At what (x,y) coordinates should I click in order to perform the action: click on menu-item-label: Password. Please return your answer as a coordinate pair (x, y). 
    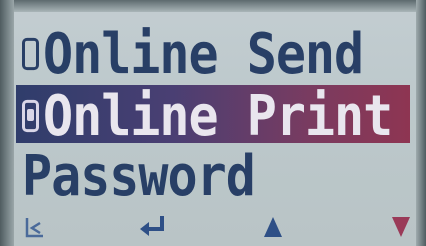
    Looking at the image, I should click on (139, 176).